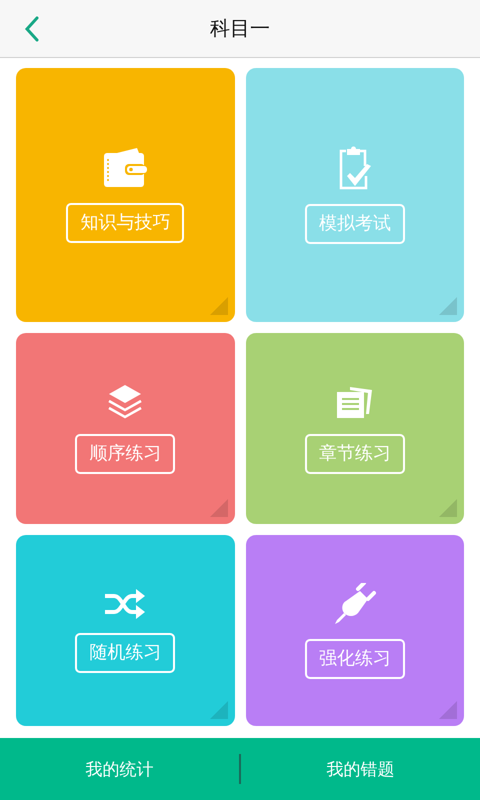  I want to click on category-tile: 顺序练习, so click(125, 428).